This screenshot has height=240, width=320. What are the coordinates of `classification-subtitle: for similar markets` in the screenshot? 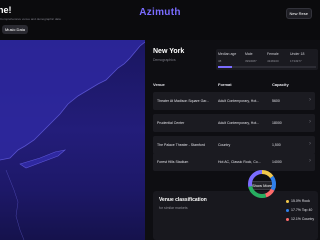 It's located at (173, 208).